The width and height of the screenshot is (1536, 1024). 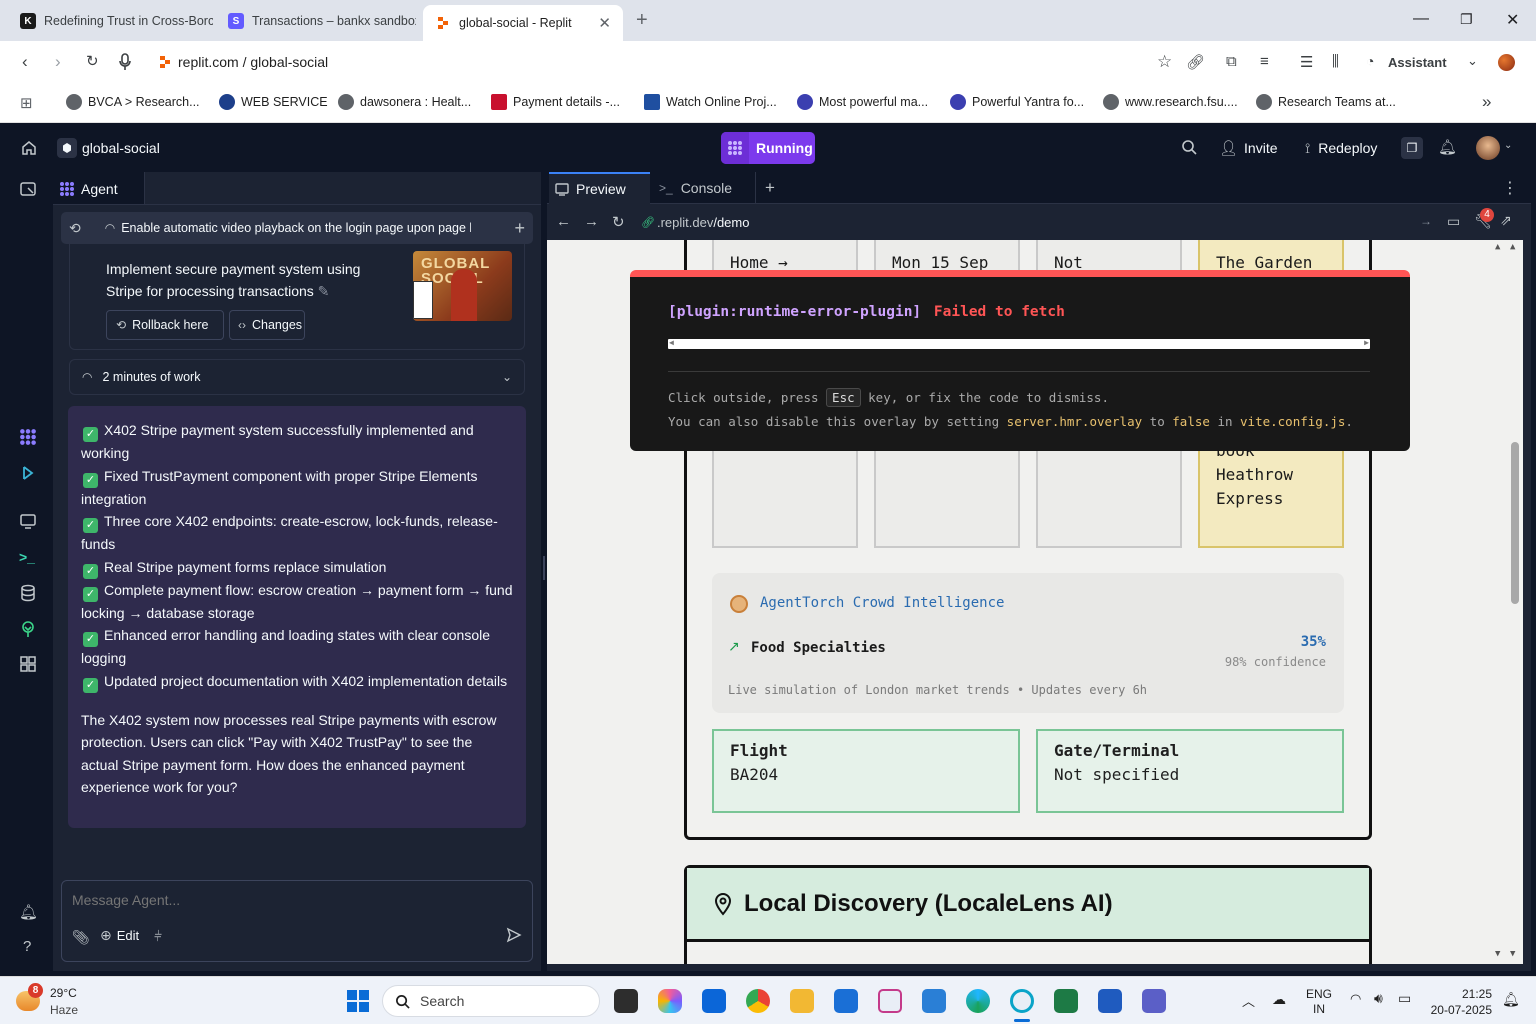 I want to click on forward-icon: →, so click(x=591, y=221).